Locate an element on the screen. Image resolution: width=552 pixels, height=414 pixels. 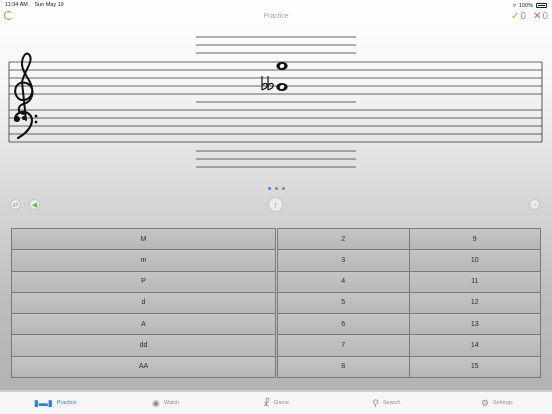
top-bar: Practice ✓ 0 ✕ 0 is located at coordinates (276, 18).